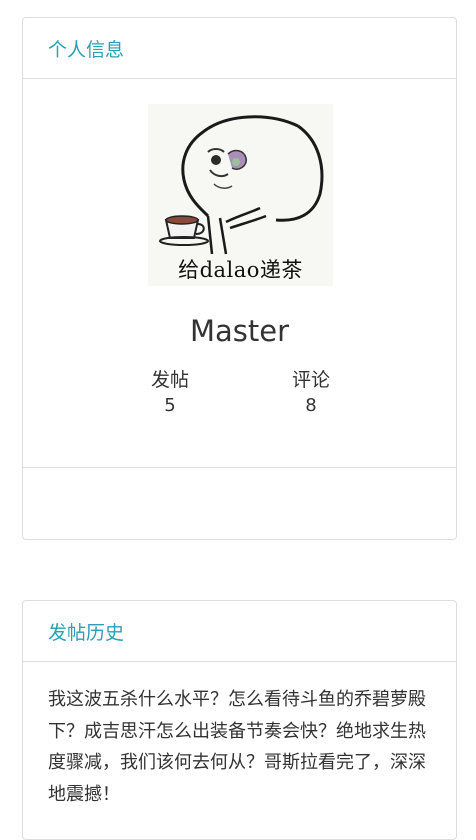  I want to click on stat-posts-label: 发帖, so click(169, 380).